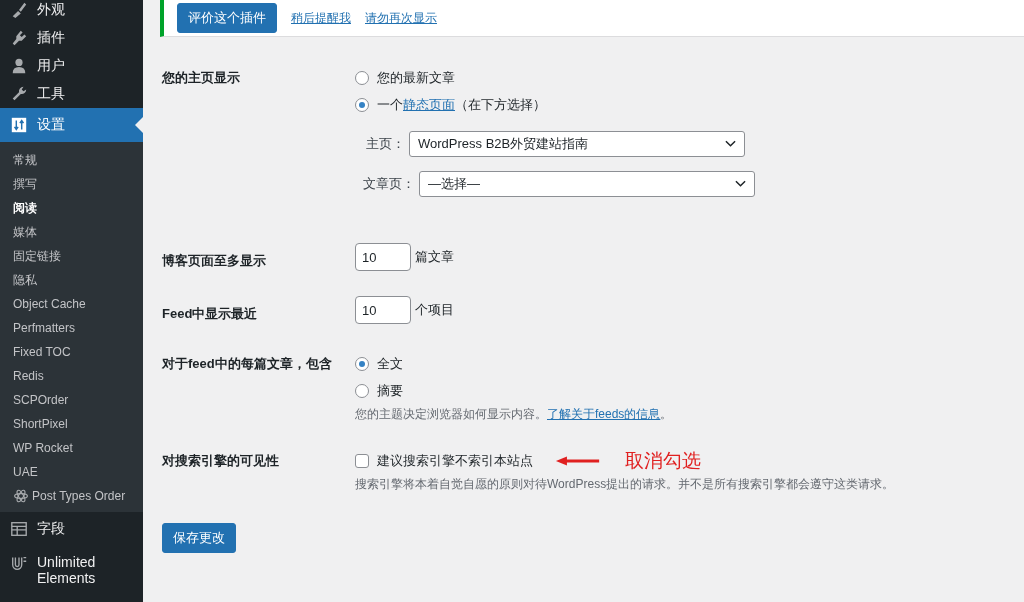 The width and height of the screenshot is (1024, 602). Describe the element at coordinates (71, 160) in the screenshot. I see `submenu-item: 常规` at that location.